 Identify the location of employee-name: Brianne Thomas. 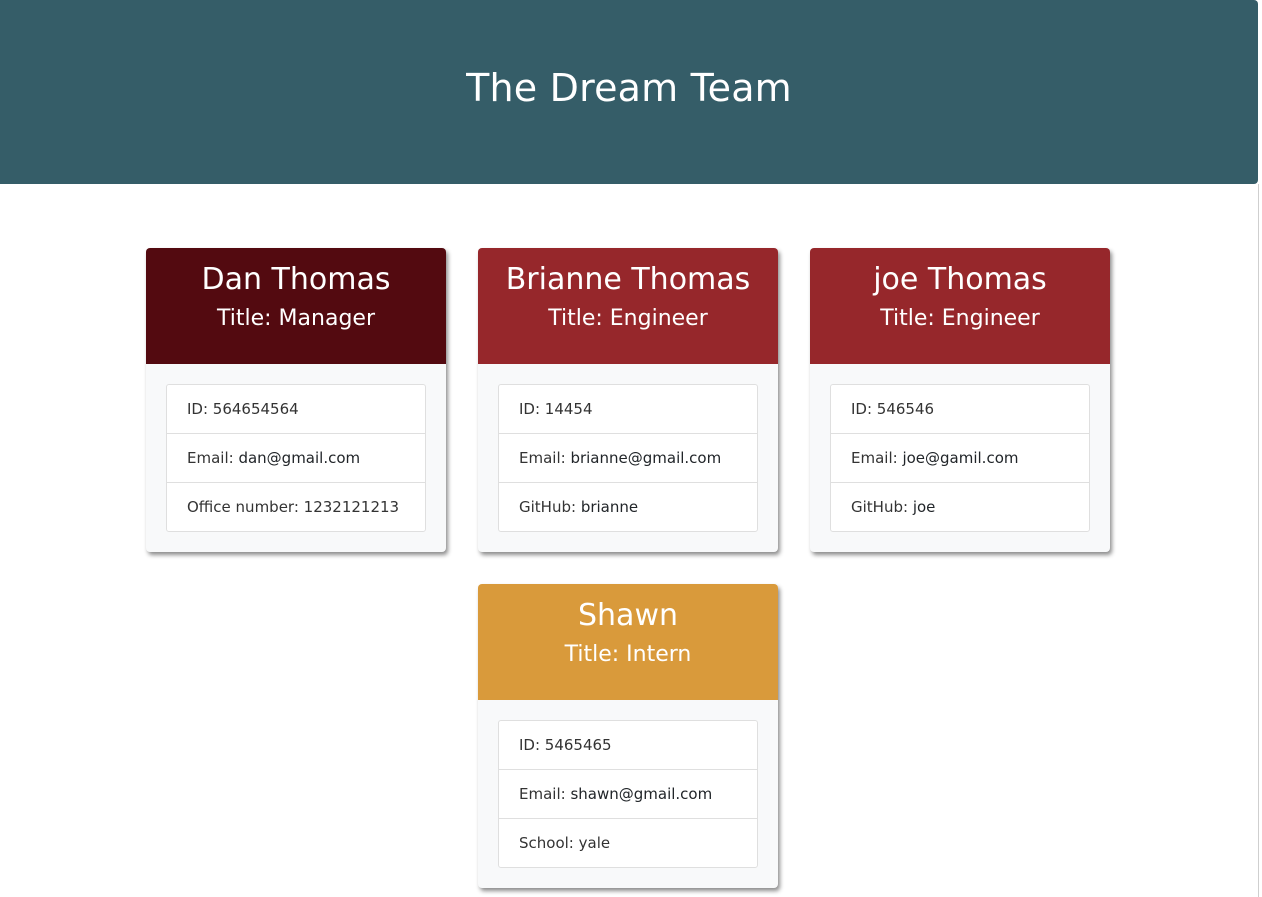
(628, 279).